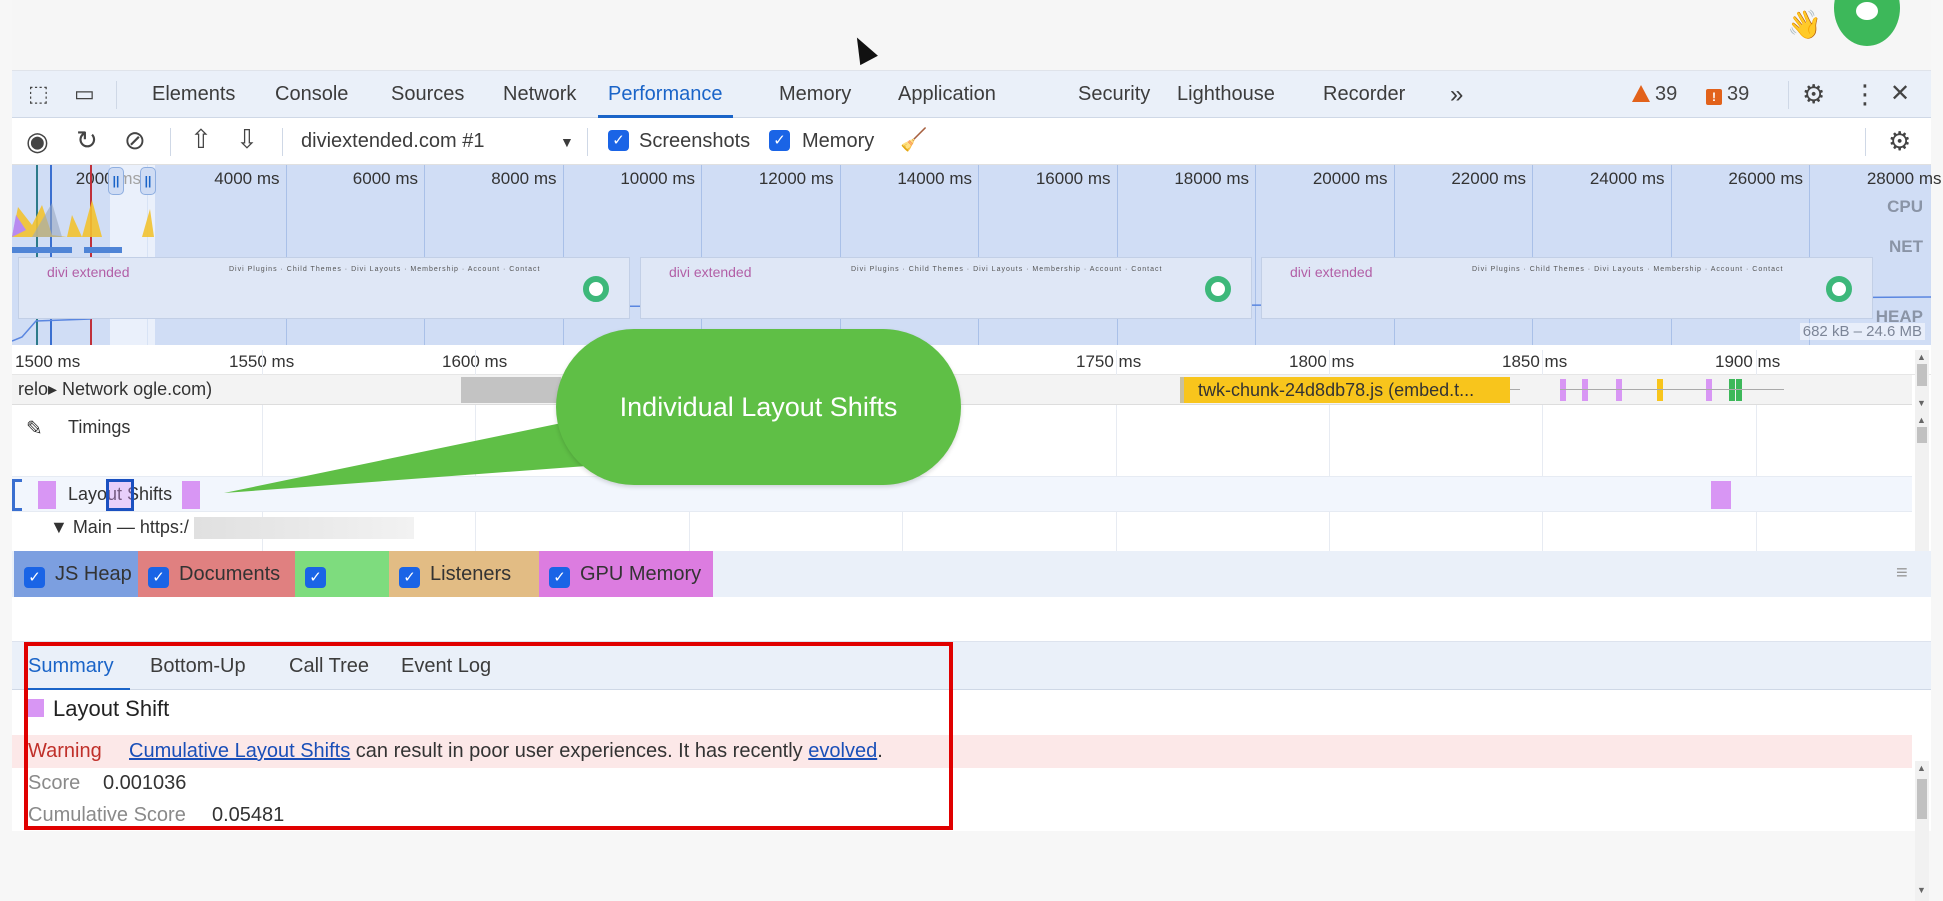 This screenshot has width=1943, height=901. What do you see at coordinates (1654, 94) in the screenshot?
I see `warnings-badge: 39` at bounding box center [1654, 94].